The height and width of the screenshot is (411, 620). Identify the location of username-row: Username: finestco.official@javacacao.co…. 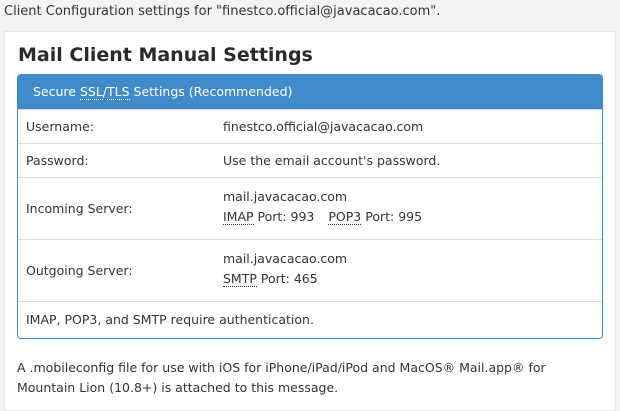
(310, 126).